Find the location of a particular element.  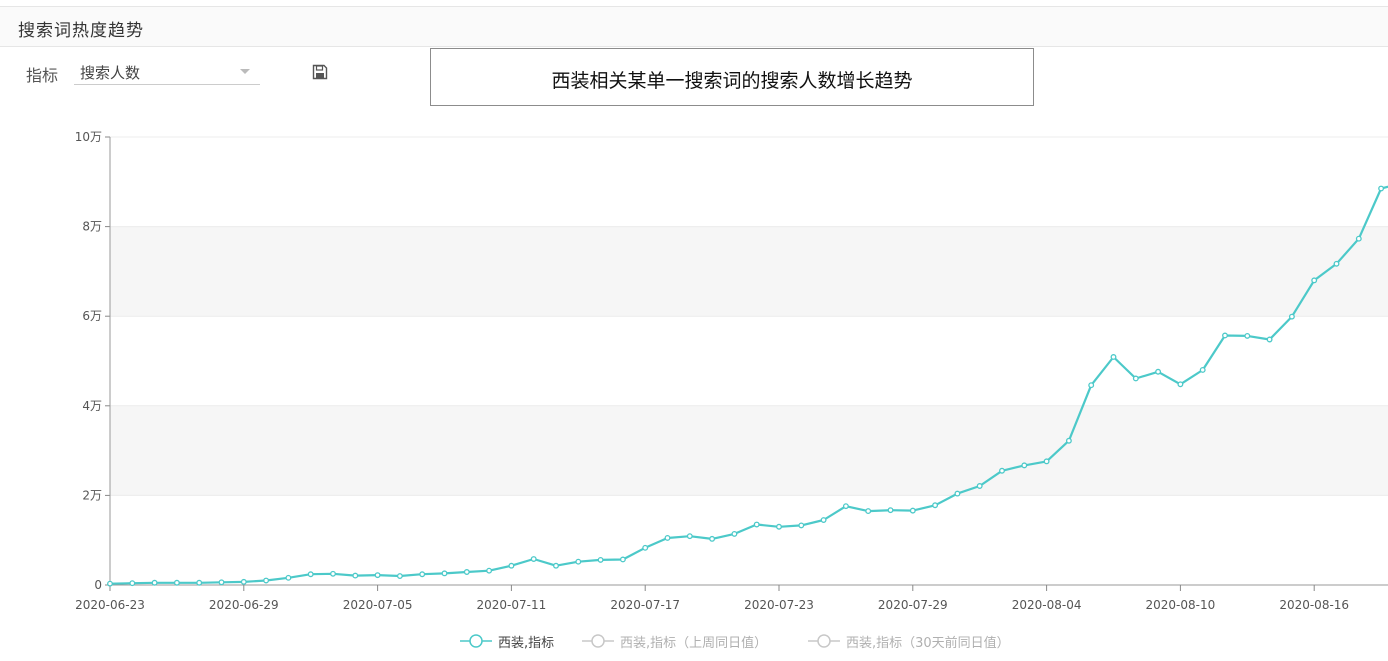

y-tick-label: 0 is located at coordinates (98, 585).